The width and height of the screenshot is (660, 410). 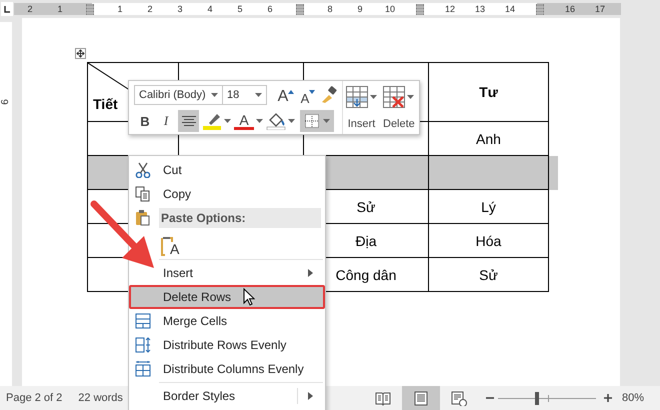 I want to click on clipboard-icon, so click(x=143, y=218).